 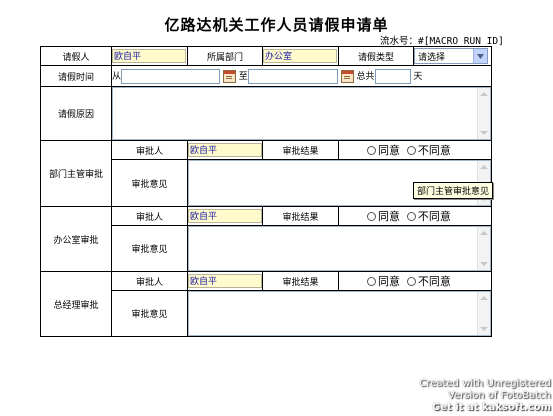 I want to click on leave-type-selected: 请选择, so click(x=432, y=57).